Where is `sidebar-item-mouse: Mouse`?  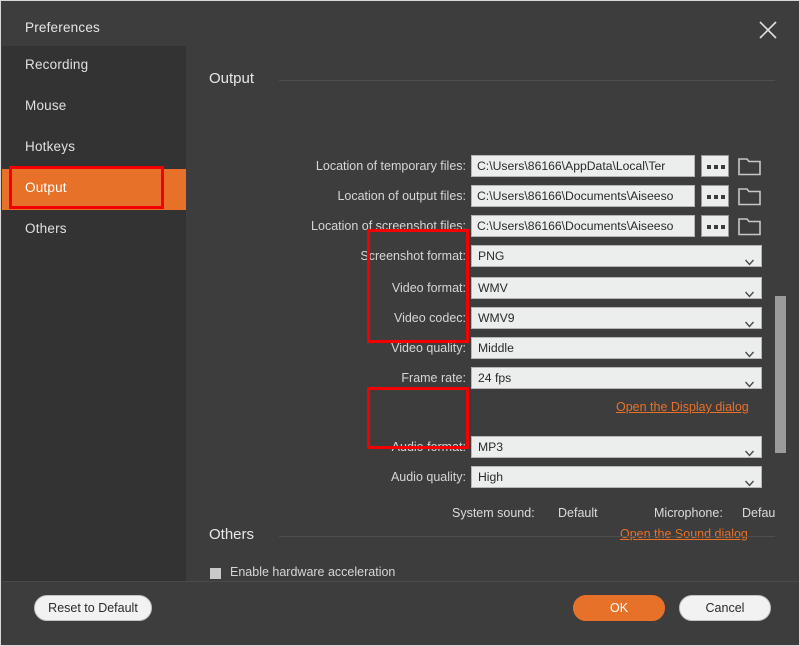 sidebar-item-mouse: Mouse is located at coordinates (94, 107).